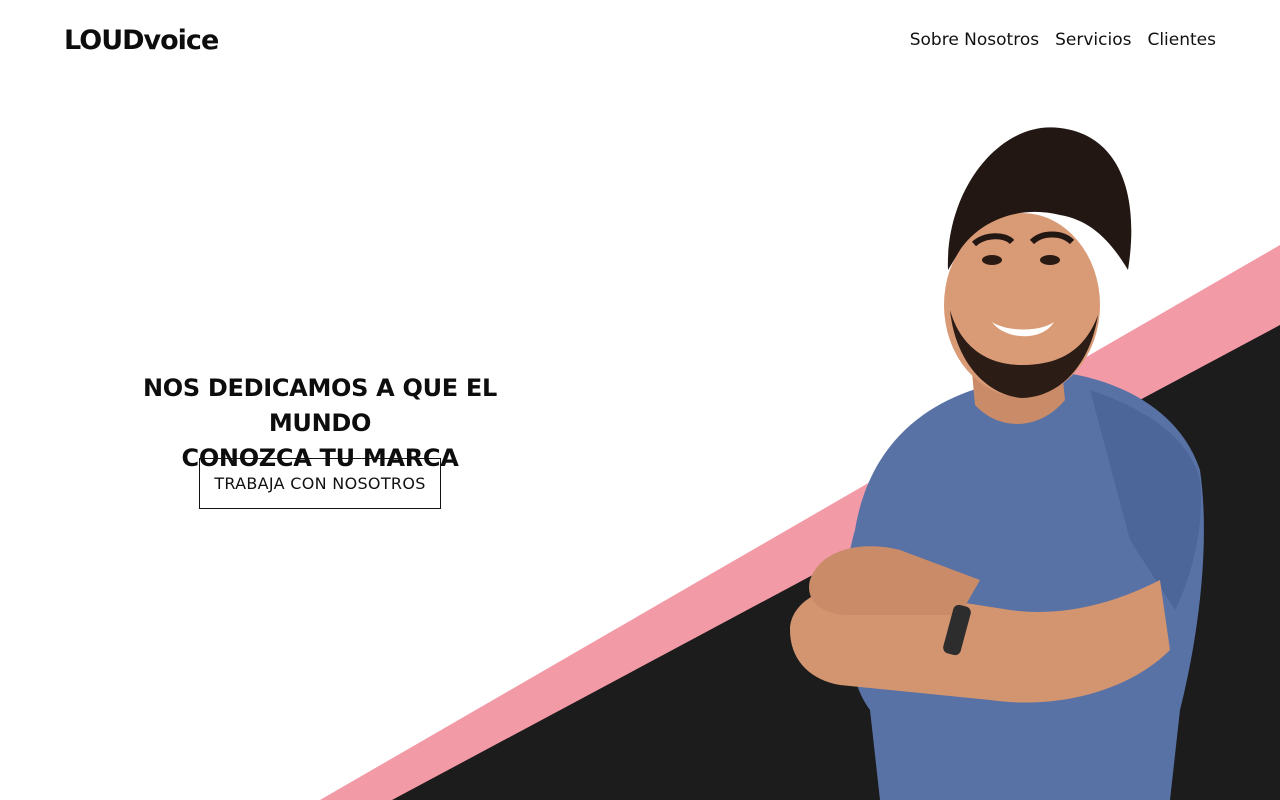  I want to click on main-nav: Sobre Nosotros Servicios Clientes, so click(1063, 40).